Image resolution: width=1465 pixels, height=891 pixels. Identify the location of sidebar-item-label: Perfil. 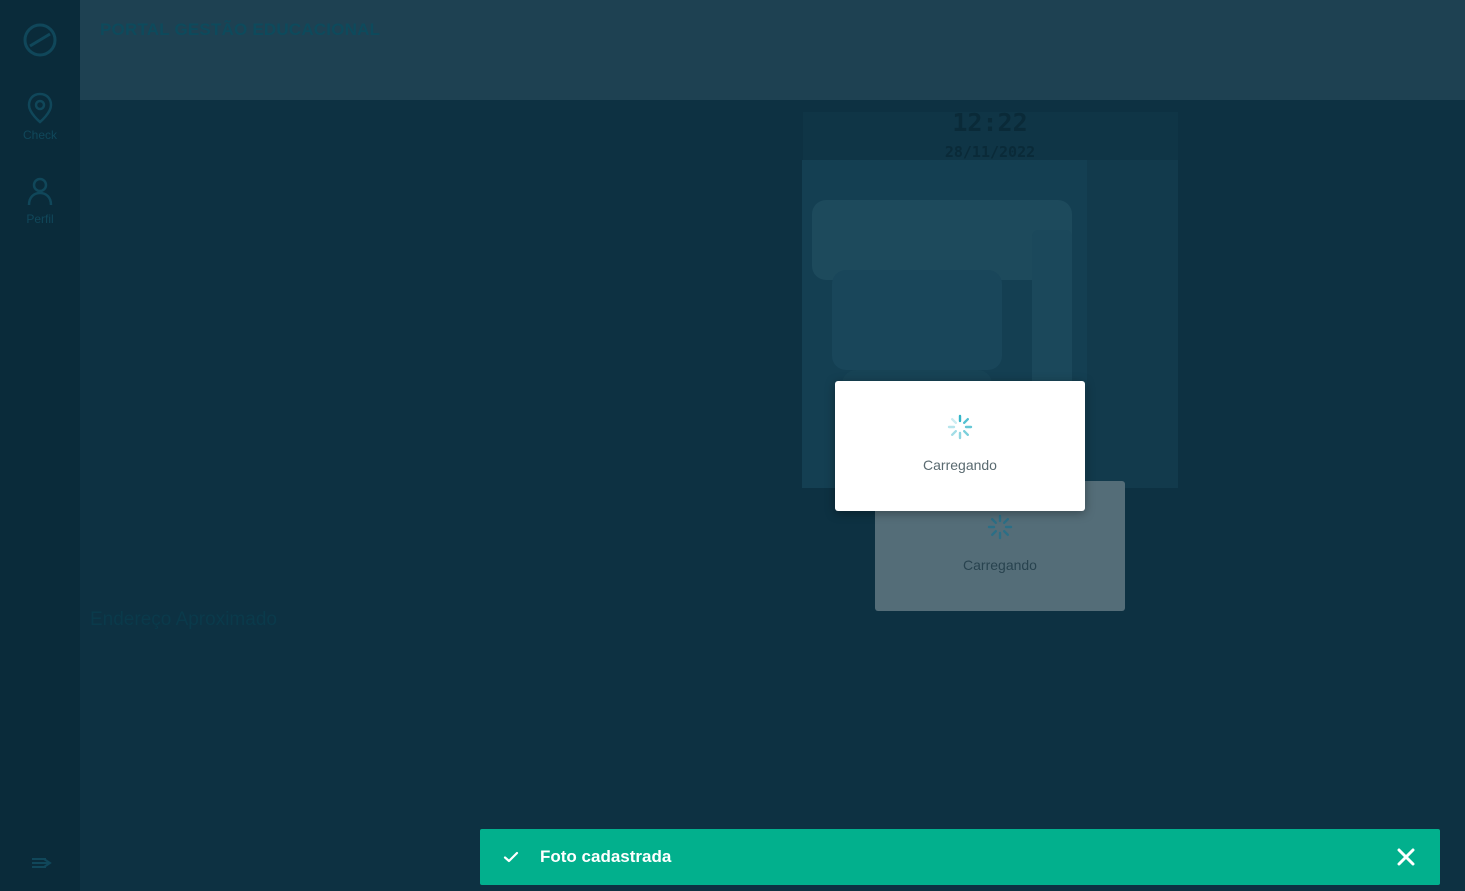
(40, 219).